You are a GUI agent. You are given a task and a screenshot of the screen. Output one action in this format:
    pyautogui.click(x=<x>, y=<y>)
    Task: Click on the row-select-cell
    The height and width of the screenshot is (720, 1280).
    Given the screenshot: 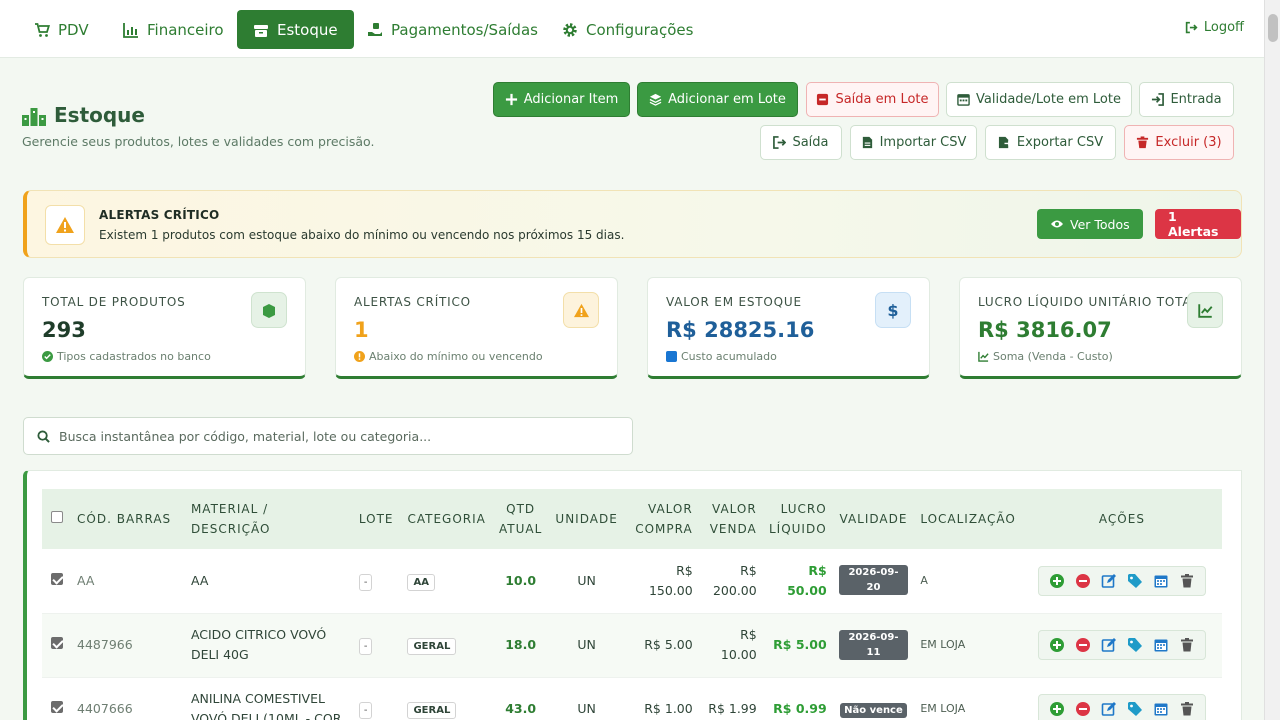 What is the action you would take?
    pyautogui.click(x=56, y=645)
    